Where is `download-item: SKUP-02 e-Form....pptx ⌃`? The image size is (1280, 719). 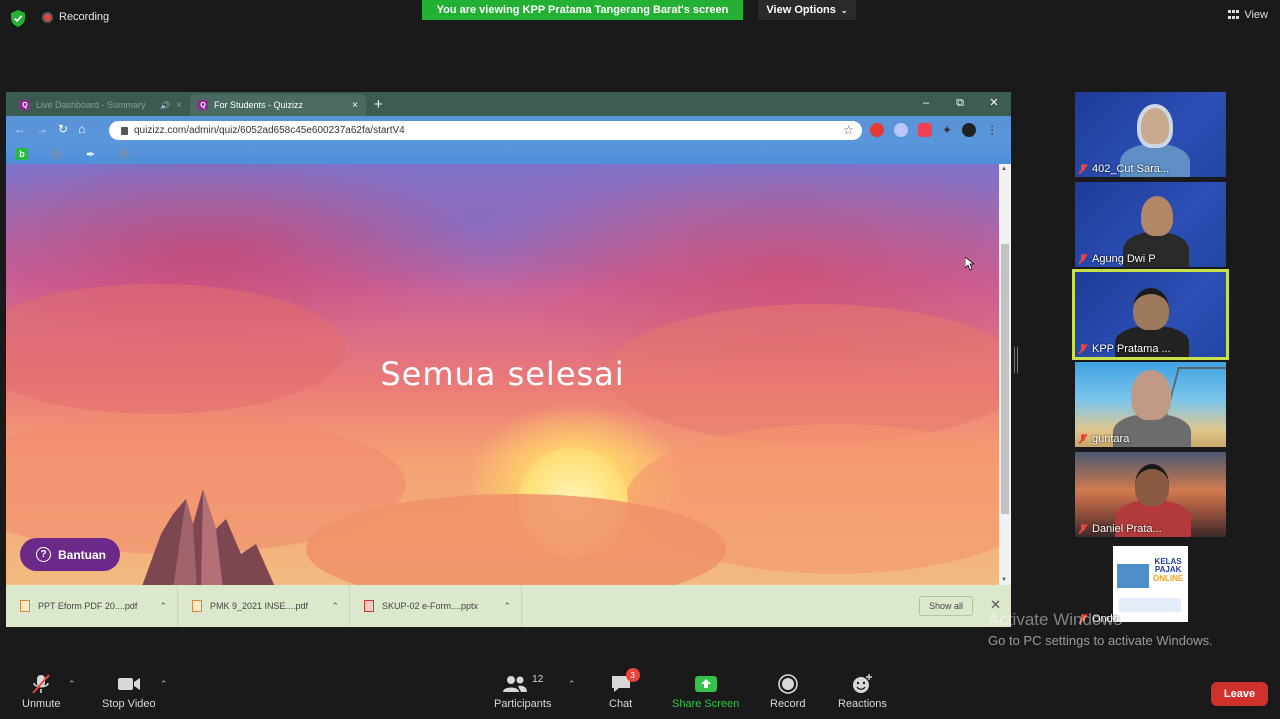 download-item: SKUP-02 e-Form....pptx ⌃ is located at coordinates (436, 606).